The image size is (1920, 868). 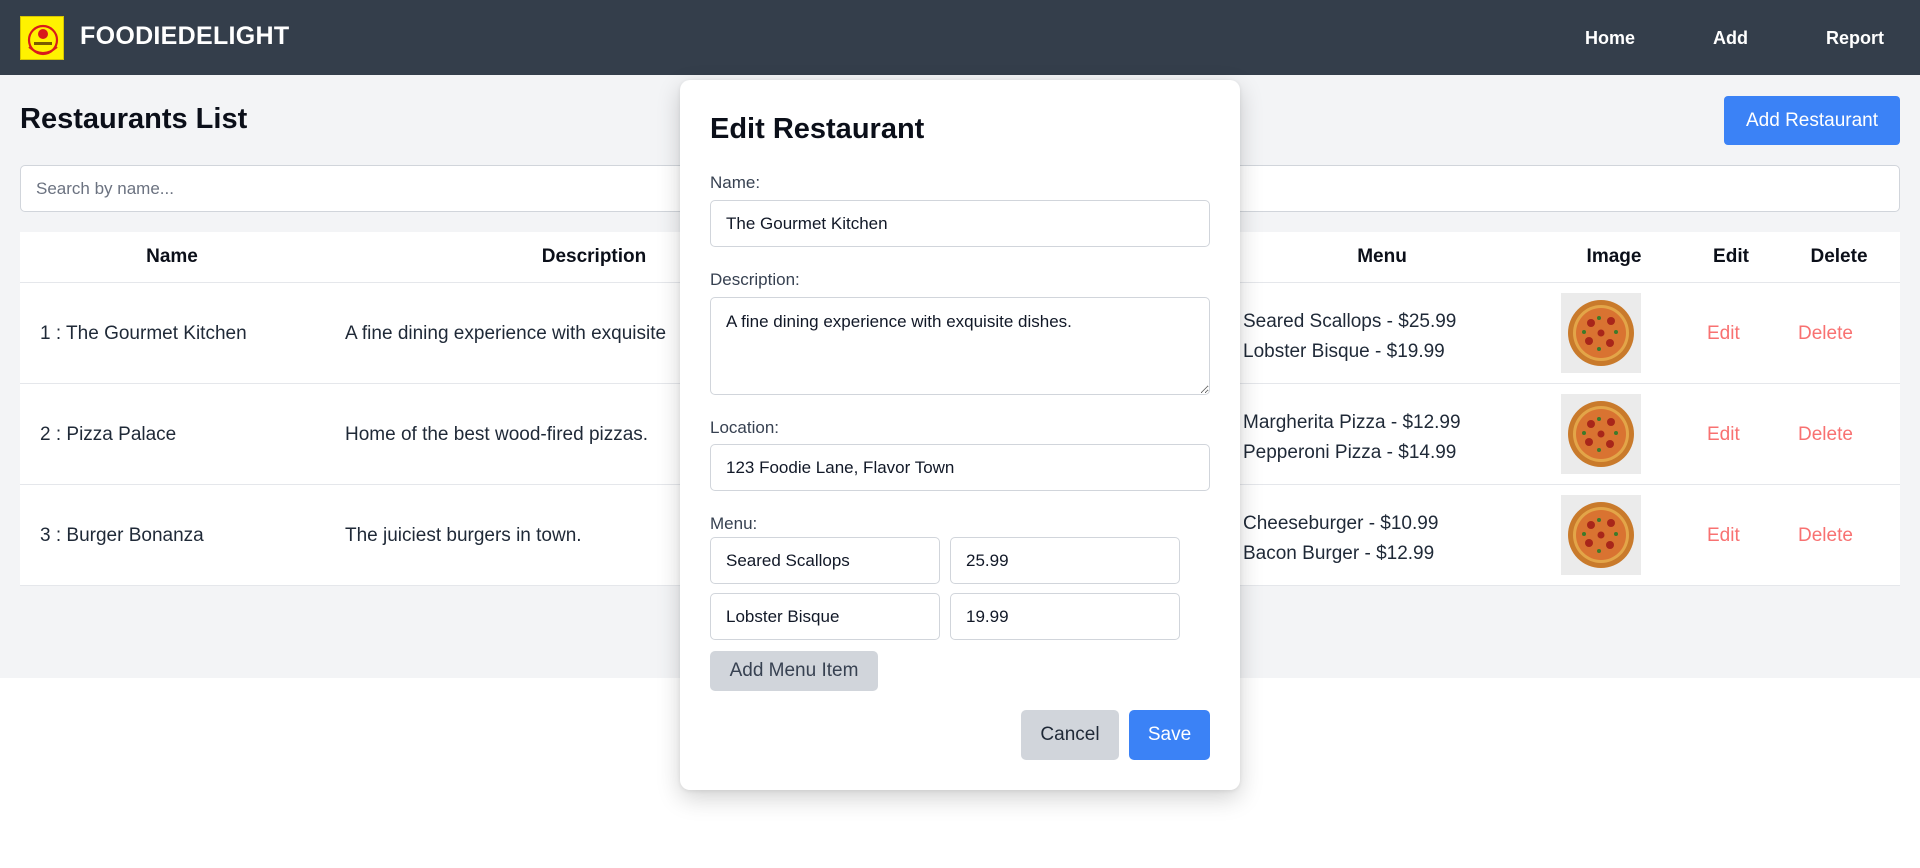 I want to click on menu-line: Cheeseburger - $10.99, so click(x=1341, y=523).